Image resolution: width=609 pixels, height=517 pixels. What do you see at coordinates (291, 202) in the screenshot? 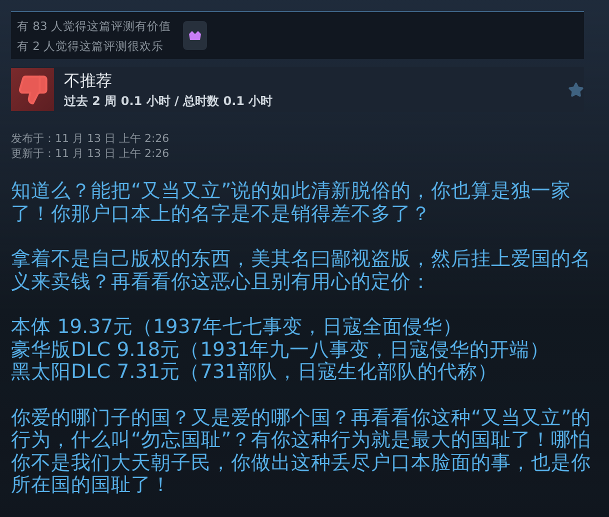
I see `review-paragraph: 知道么？能把“又当又立”说的如此清新脱俗的，你也算是独一家了！你那户口本上的名字是不是销得差不多了？` at bounding box center [291, 202].